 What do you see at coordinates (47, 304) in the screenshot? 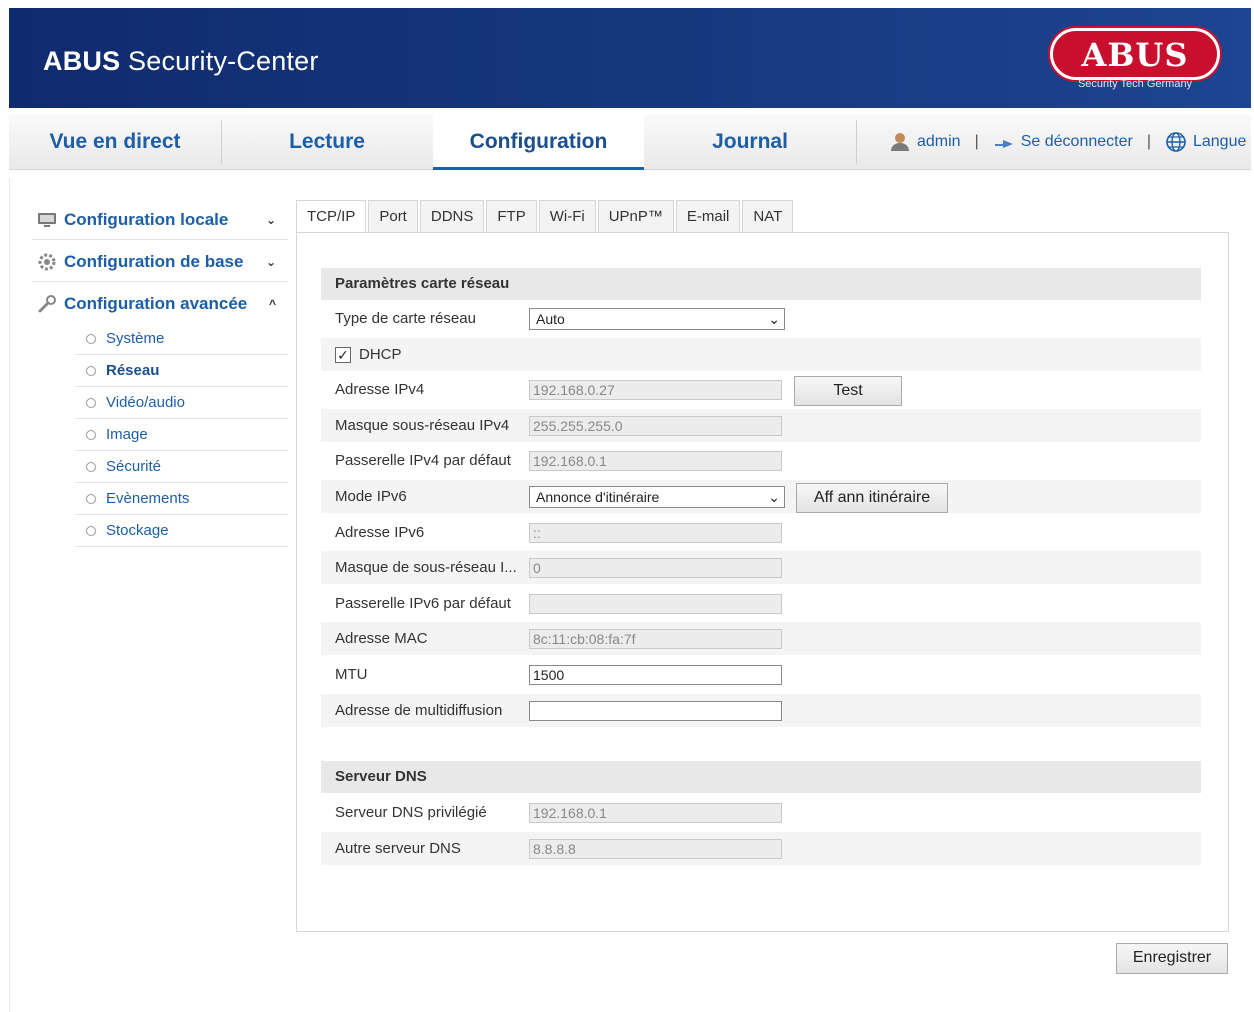
I see `wrench-icon` at bounding box center [47, 304].